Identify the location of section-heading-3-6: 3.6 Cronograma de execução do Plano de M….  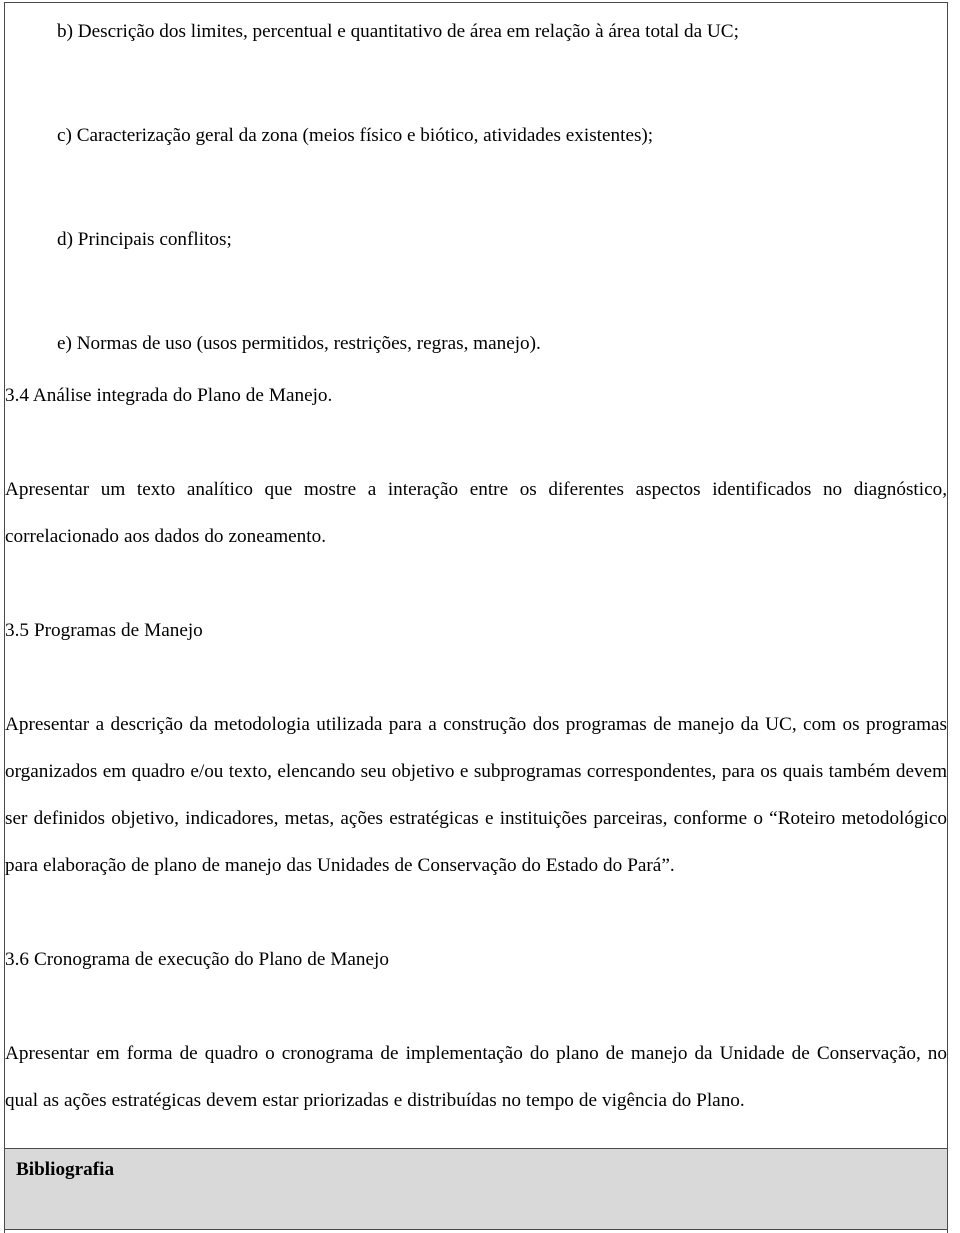
(197, 959).